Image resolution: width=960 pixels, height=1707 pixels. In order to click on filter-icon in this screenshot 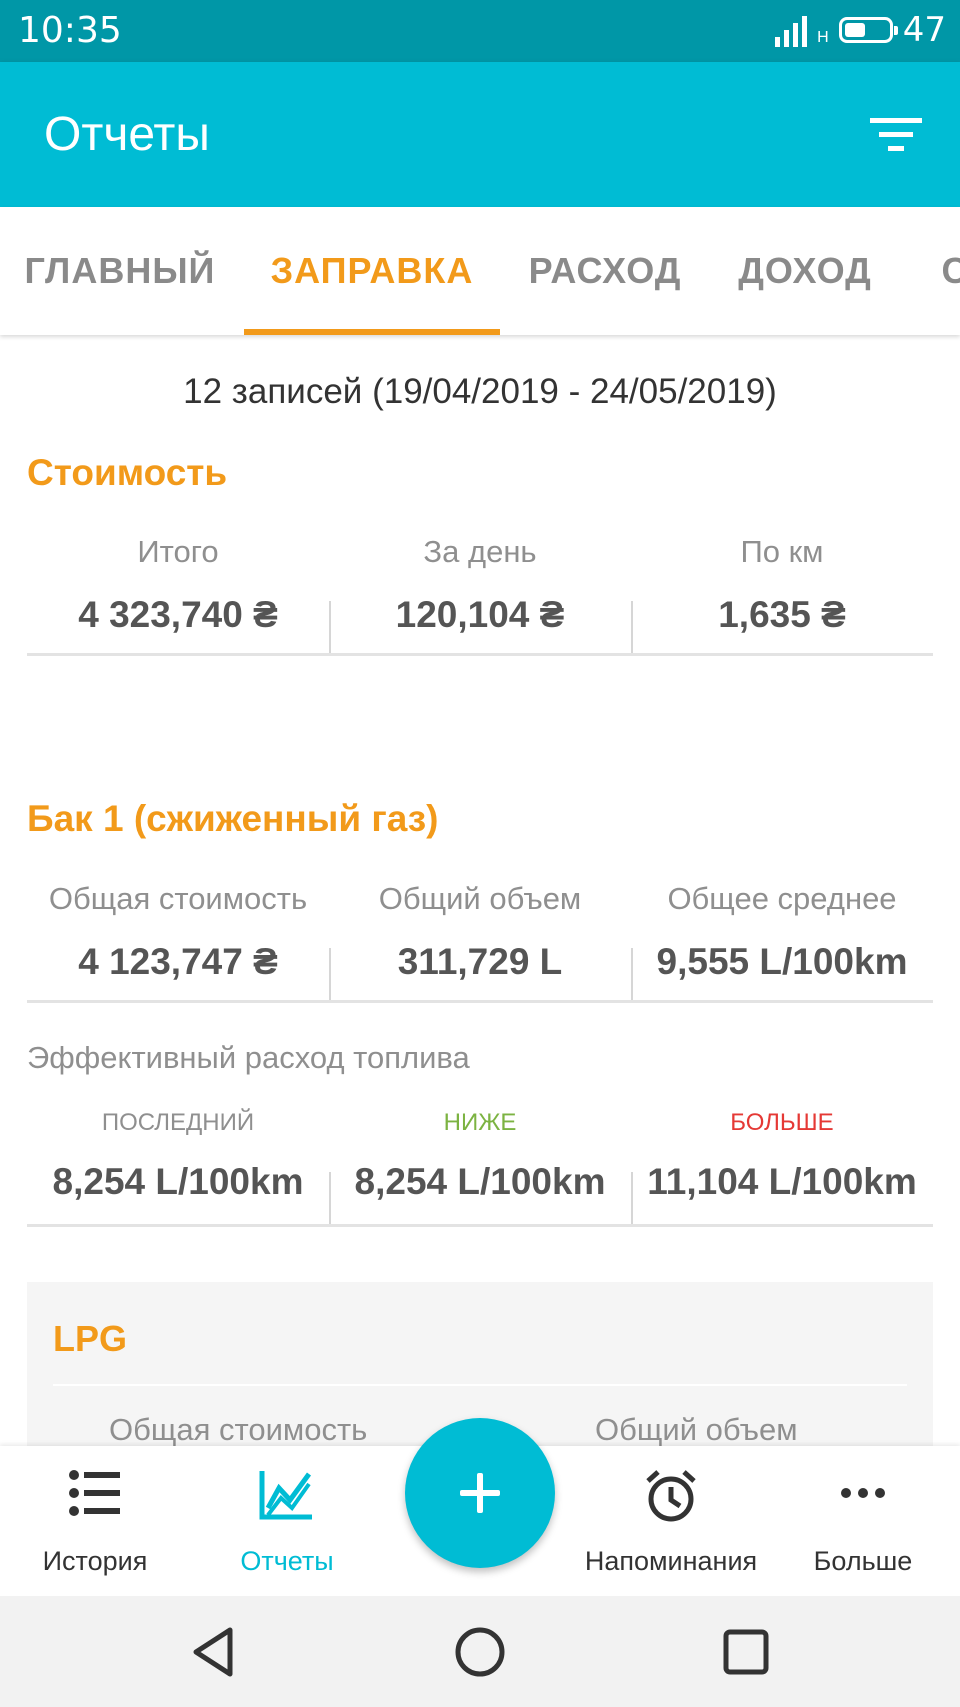, I will do `click(896, 135)`.